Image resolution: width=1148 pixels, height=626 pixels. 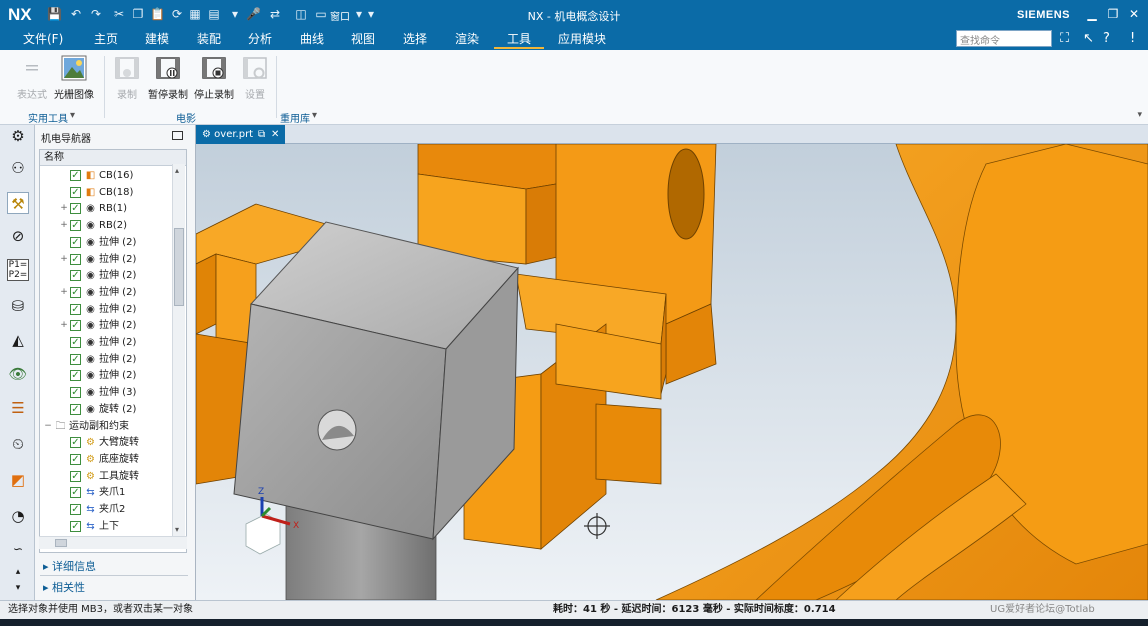 What do you see at coordinates (18, 516) in the screenshot?
I see `process-studio-icon: ◔` at bounding box center [18, 516].